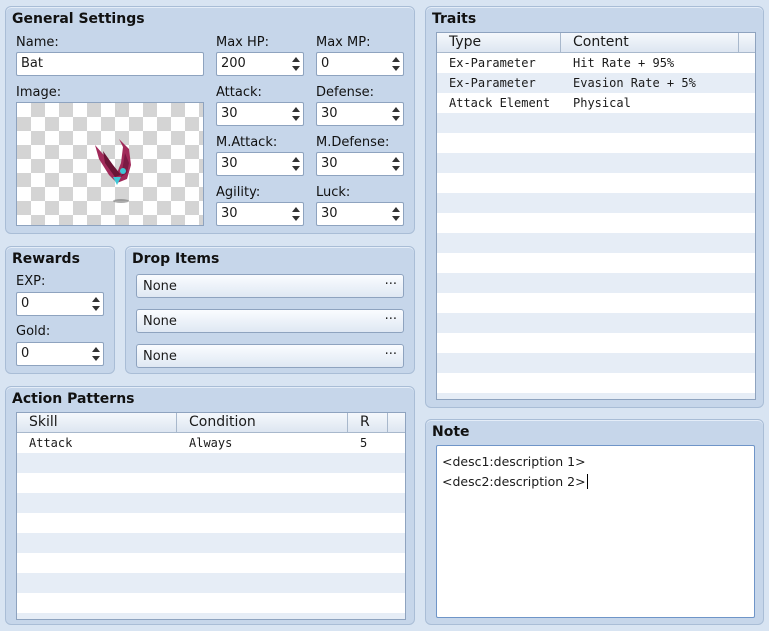 The height and width of the screenshot is (631, 769). What do you see at coordinates (325, 63) in the screenshot?
I see `max-mp-value: 0` at bounding box center [325, 63].